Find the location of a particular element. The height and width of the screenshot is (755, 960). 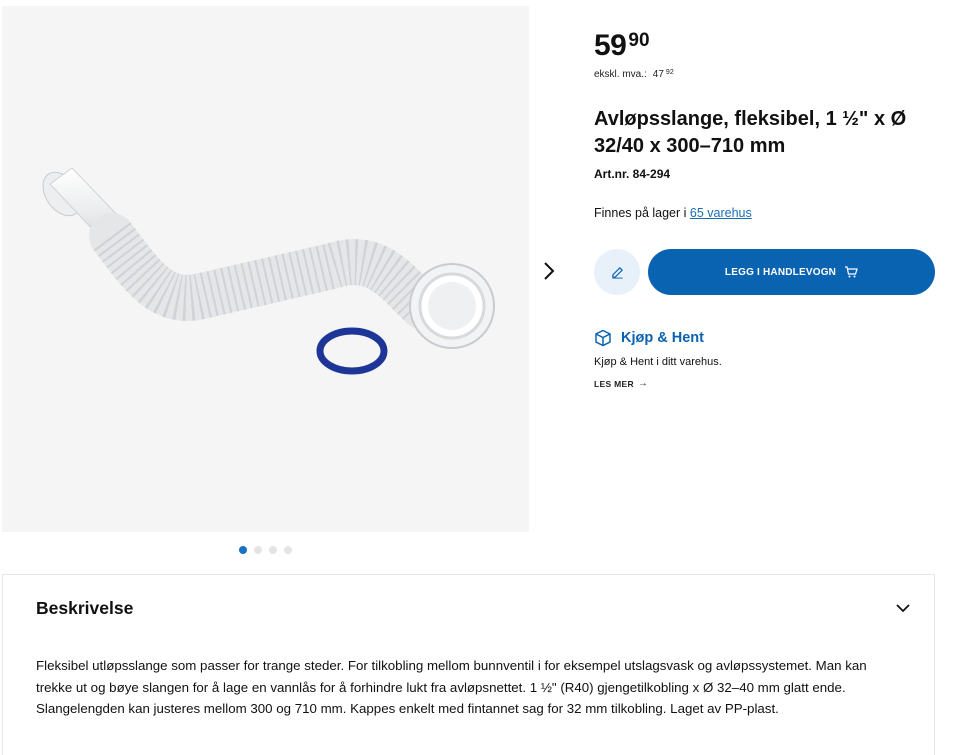

price-decimals: 90 is located at coordinates (639, 40).